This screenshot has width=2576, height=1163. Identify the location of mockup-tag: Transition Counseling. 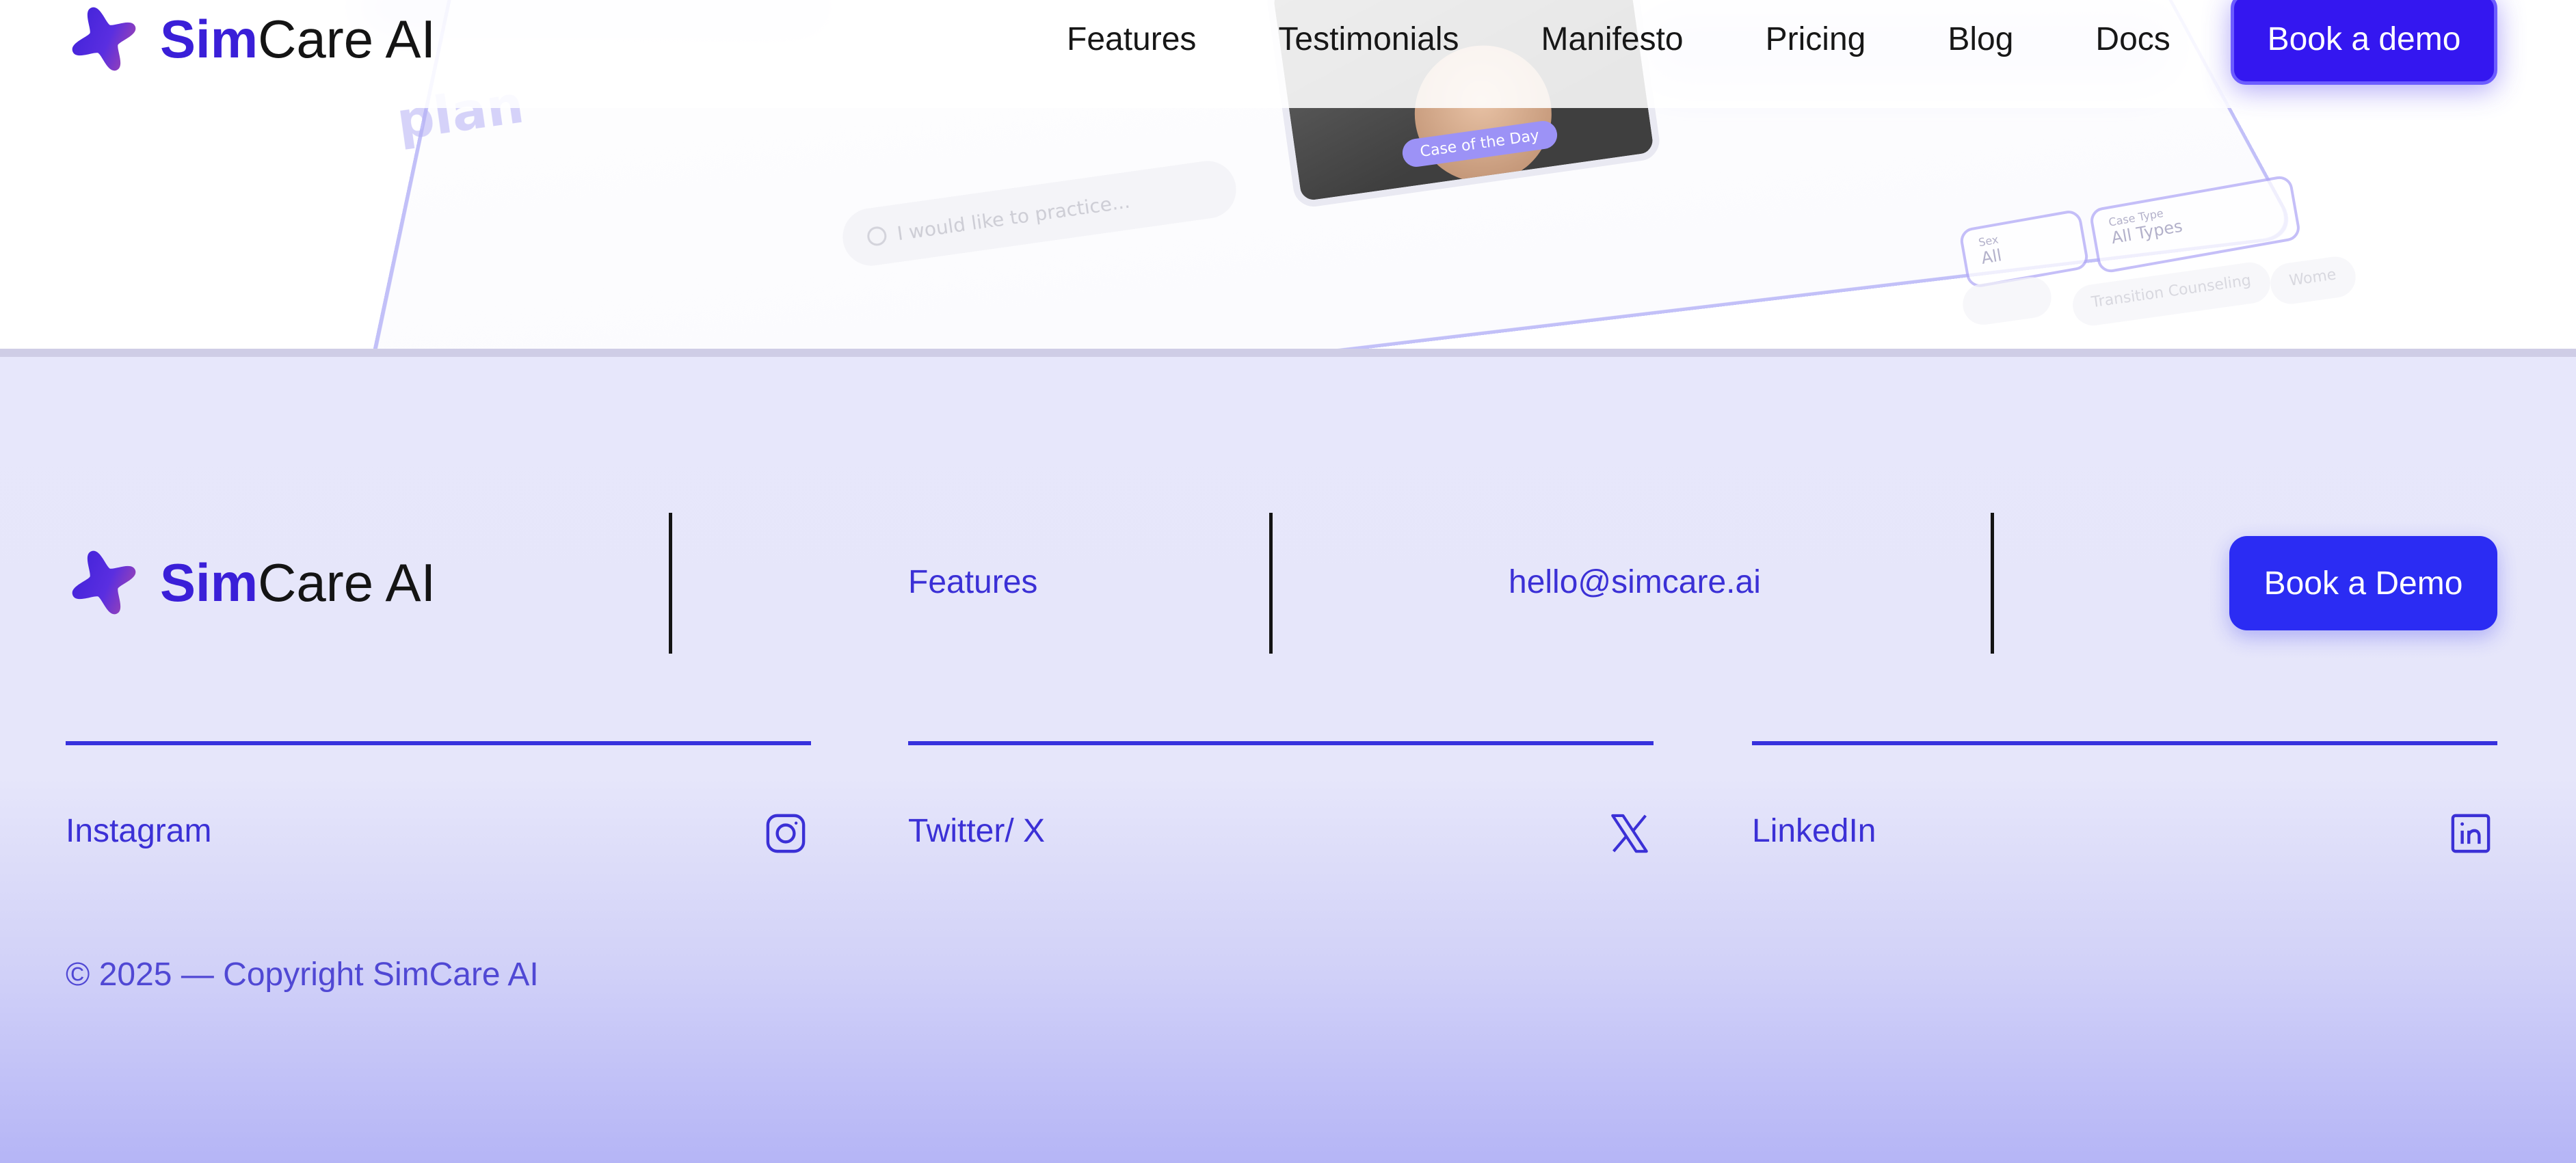
(2171, 294).